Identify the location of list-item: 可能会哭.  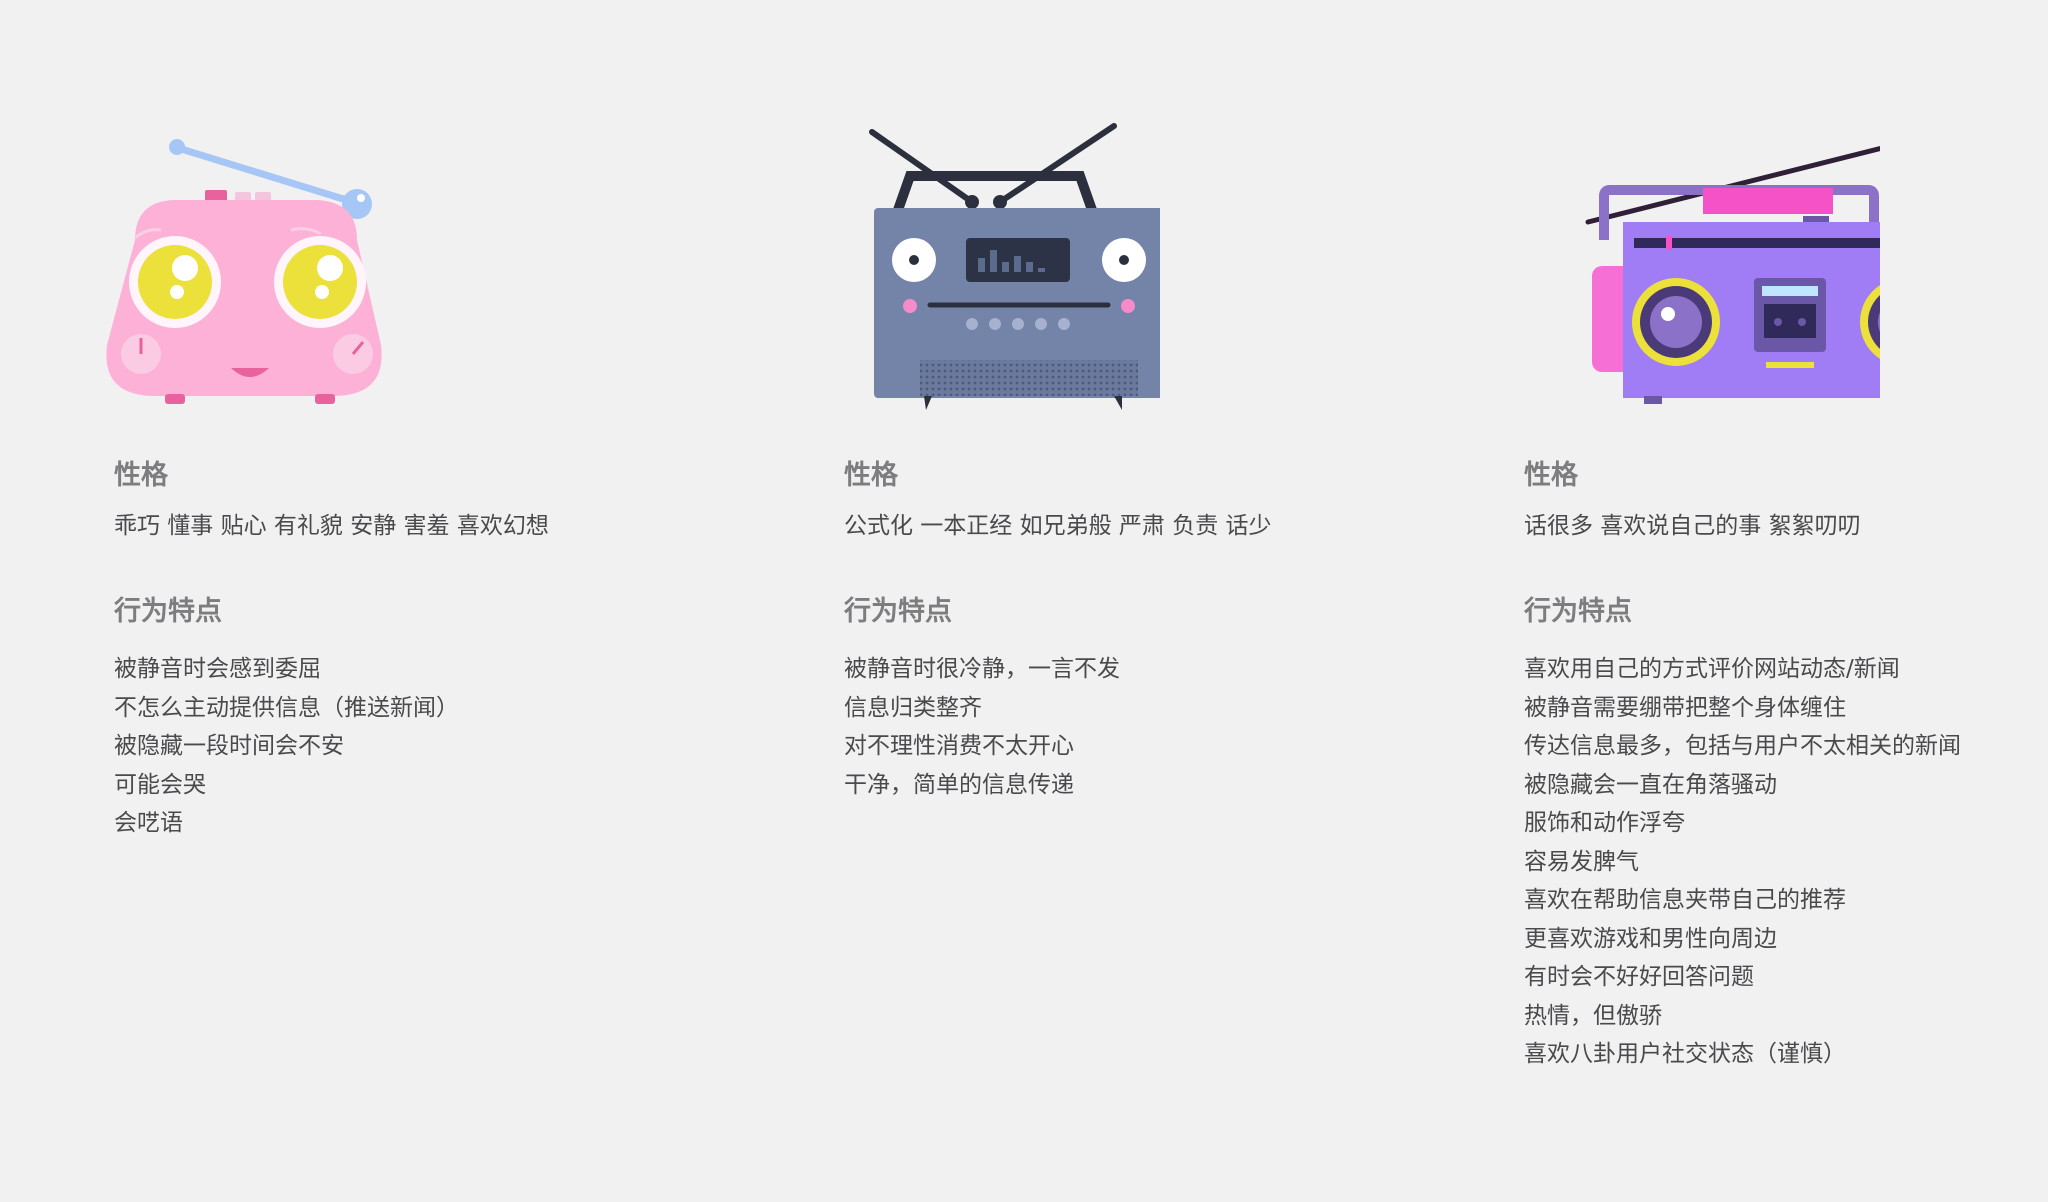
(160, 784).